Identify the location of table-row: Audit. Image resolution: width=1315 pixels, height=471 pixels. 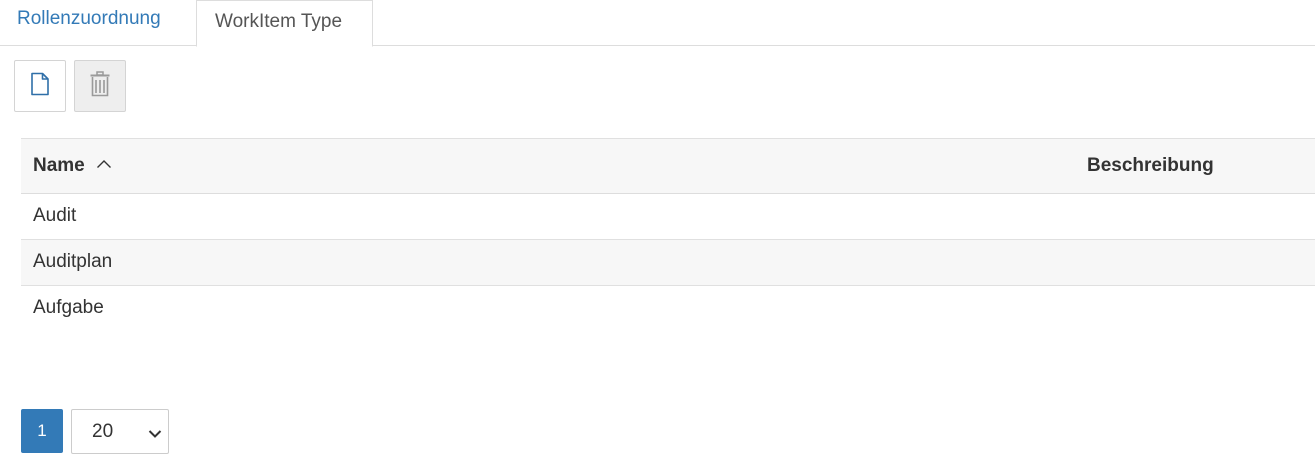
(668, 217).